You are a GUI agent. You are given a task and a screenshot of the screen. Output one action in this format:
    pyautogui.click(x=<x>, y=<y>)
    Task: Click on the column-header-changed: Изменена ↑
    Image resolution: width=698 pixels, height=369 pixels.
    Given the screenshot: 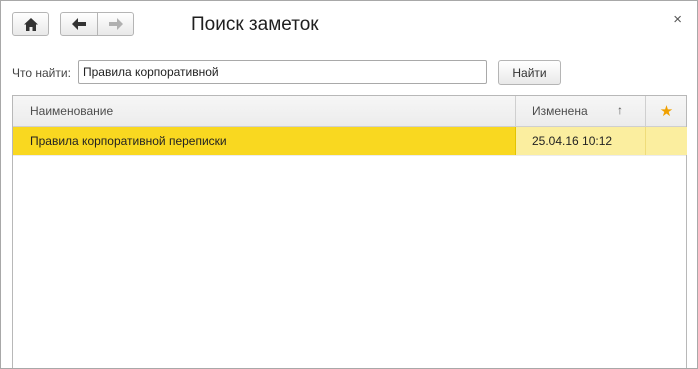 What is the action you would take?
    pyautogui.click(x=581, y=111)
    